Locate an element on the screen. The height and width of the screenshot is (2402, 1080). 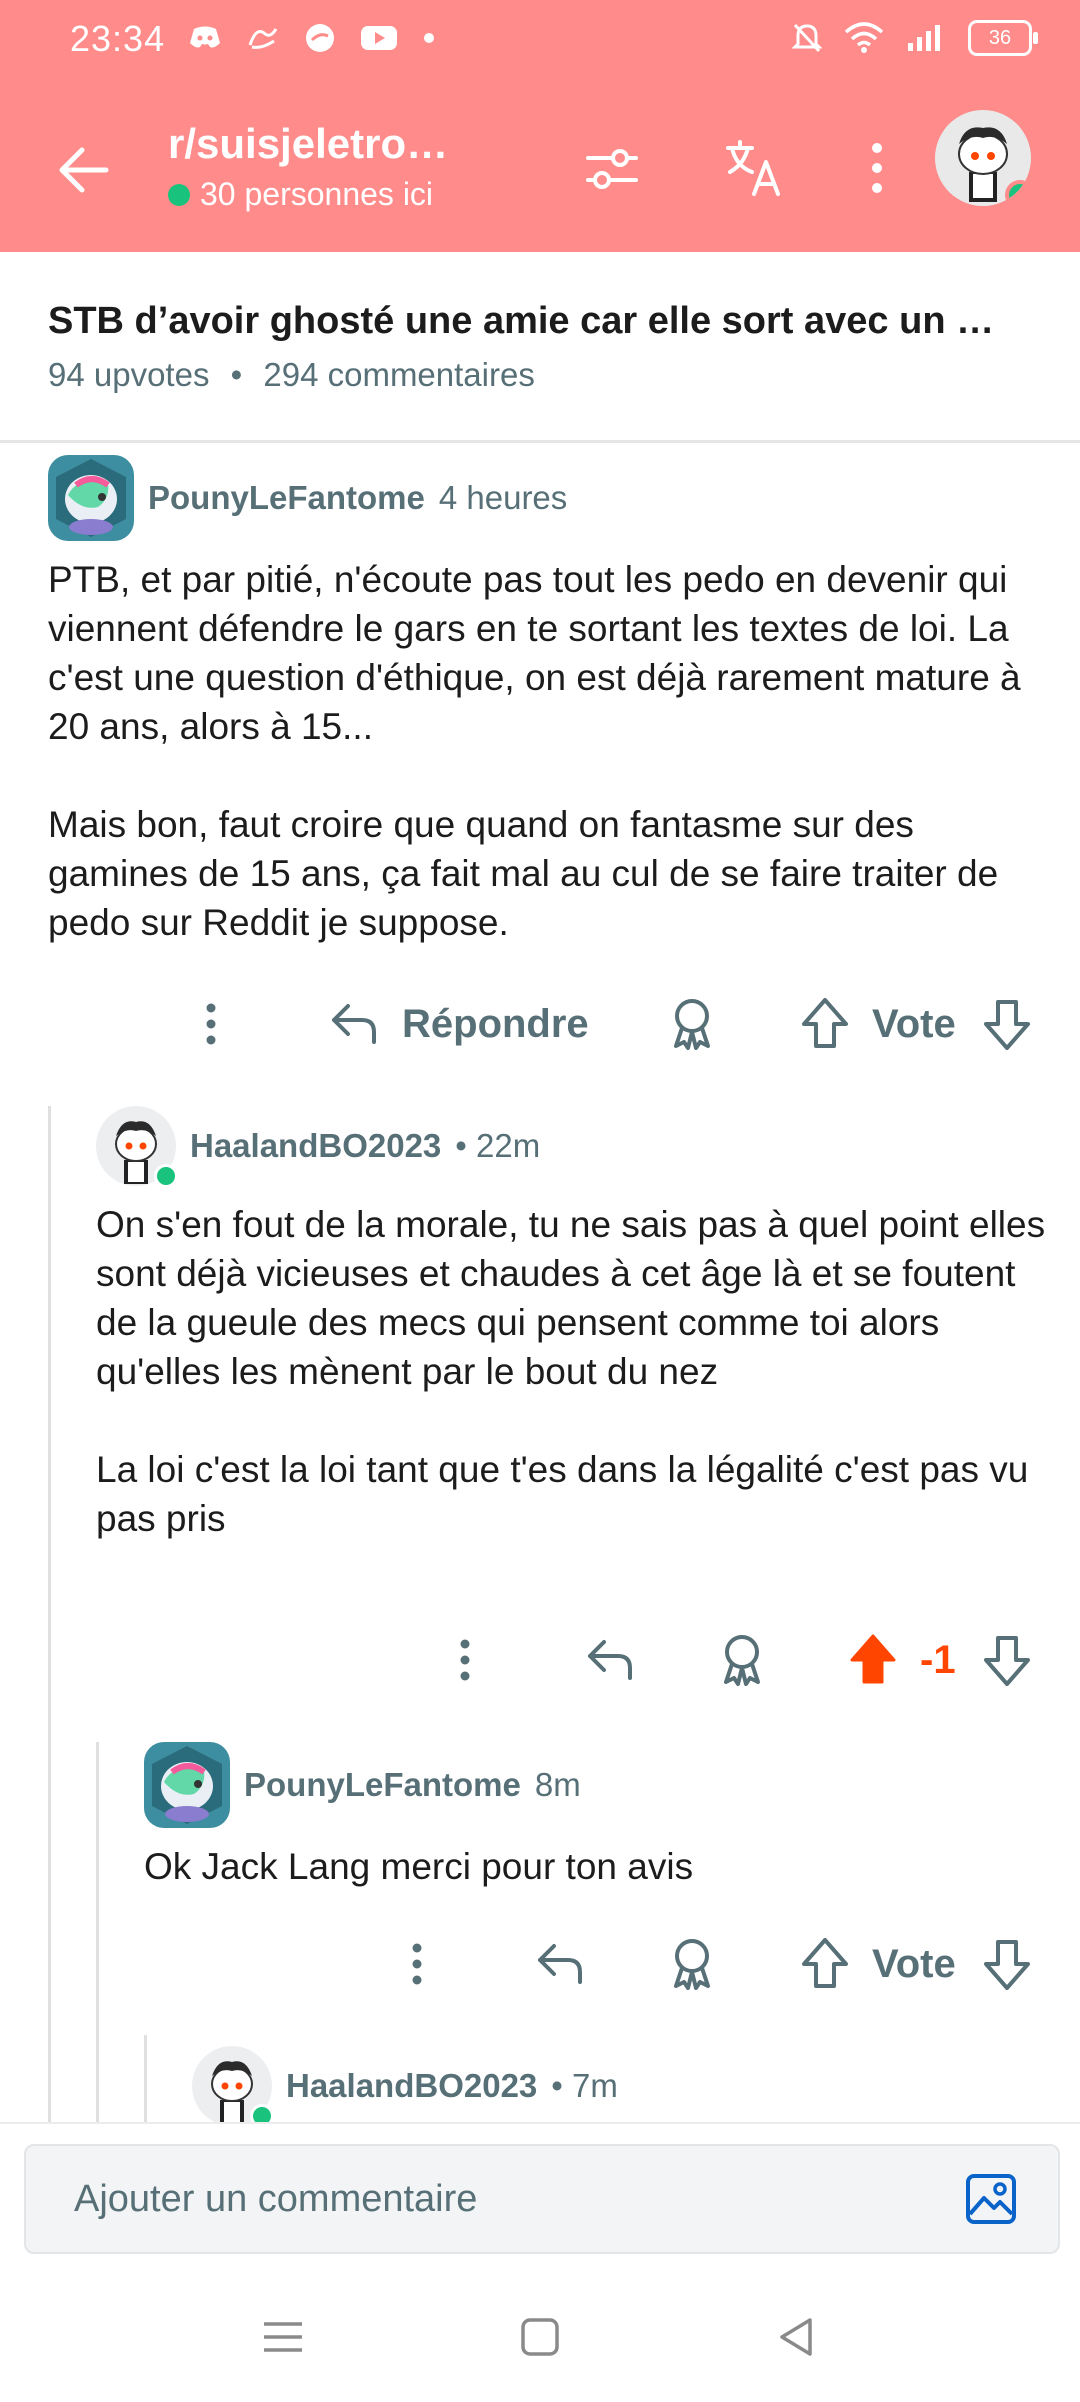
comment-header: PounyLeFantome 4 heures is located at coordinates (543, 498).